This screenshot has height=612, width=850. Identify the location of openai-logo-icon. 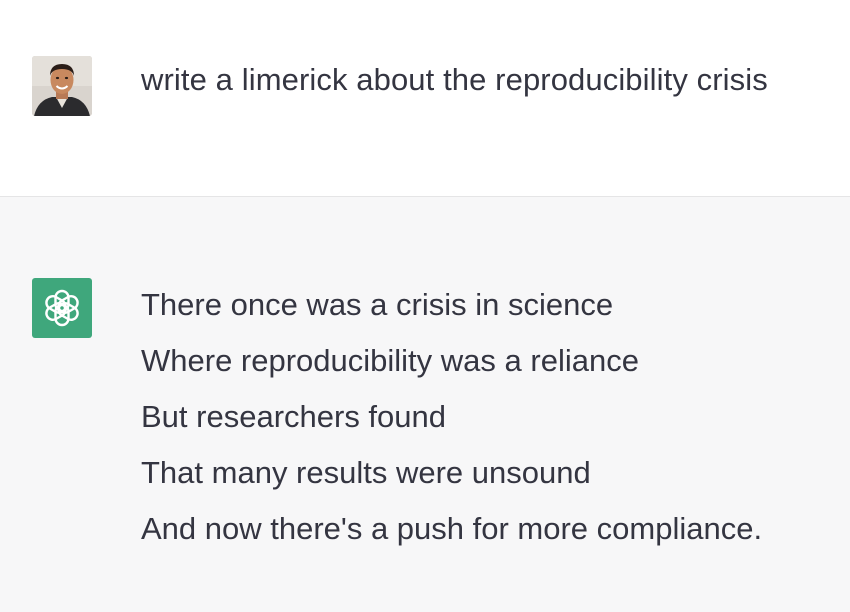
(62, 308).